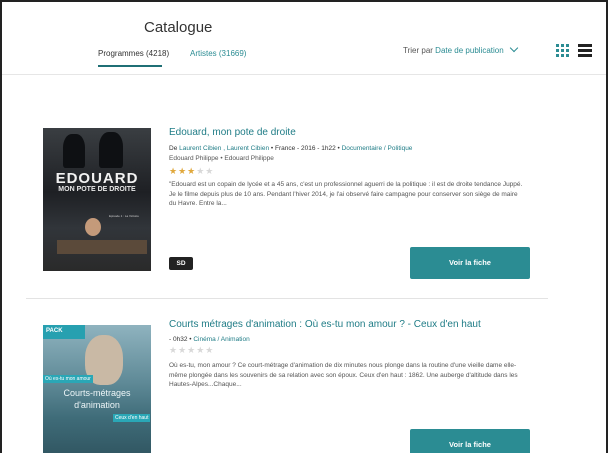 The width and height of the screenshot is (608, 453). What do you see at coordinates (130, 66) in the screenshot?
I see `active-tab-indicator` at bounding box center [130, 66].